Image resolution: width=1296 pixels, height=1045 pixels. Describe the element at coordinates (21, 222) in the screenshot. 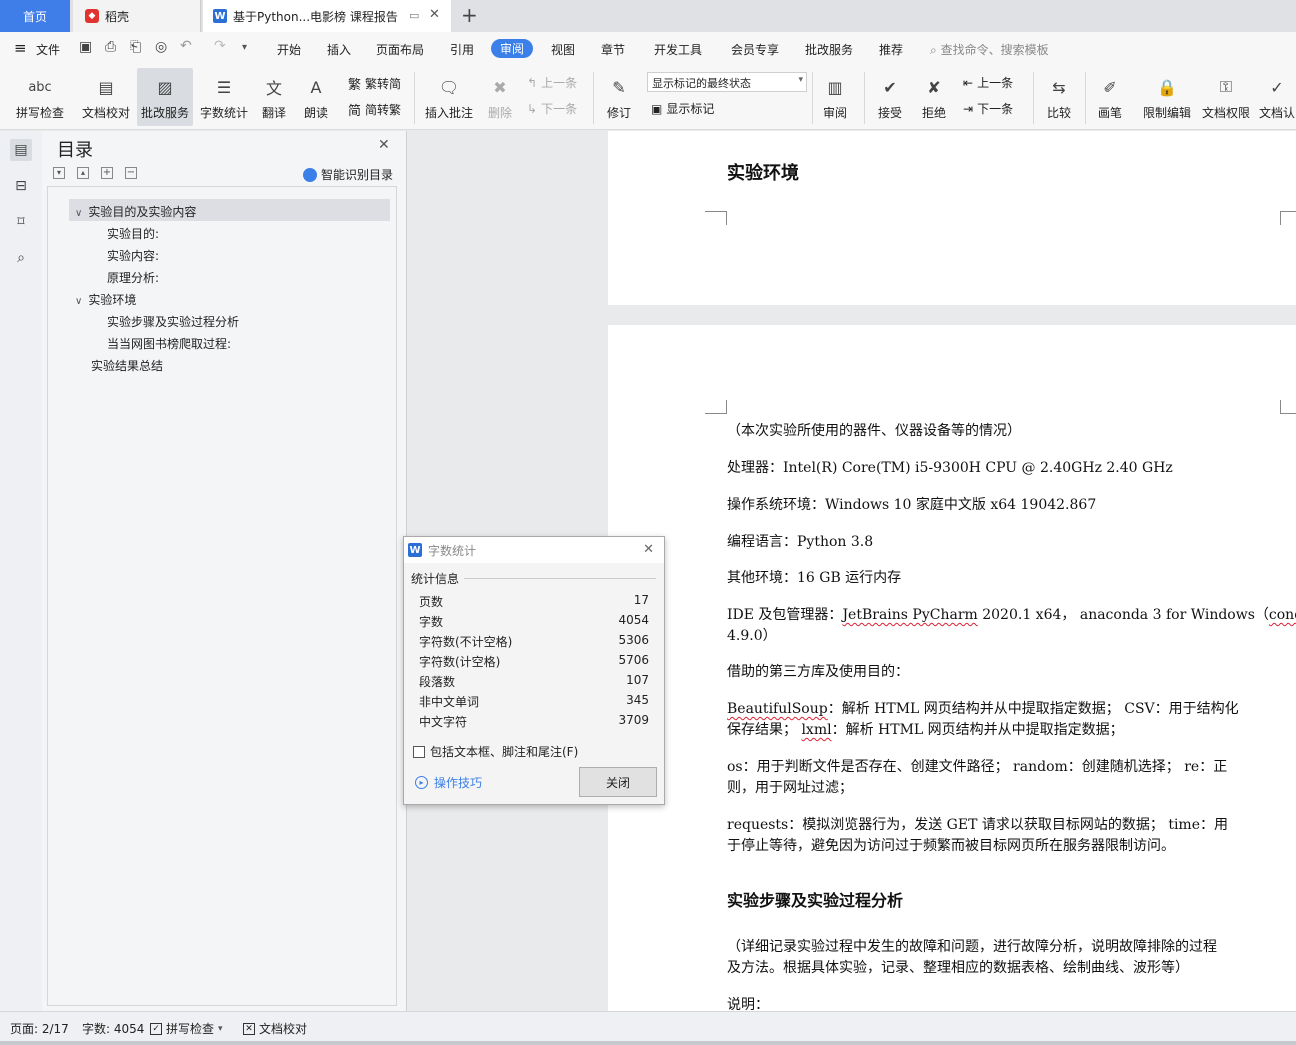

I see `bookmark-icon: ⌑` at that location.